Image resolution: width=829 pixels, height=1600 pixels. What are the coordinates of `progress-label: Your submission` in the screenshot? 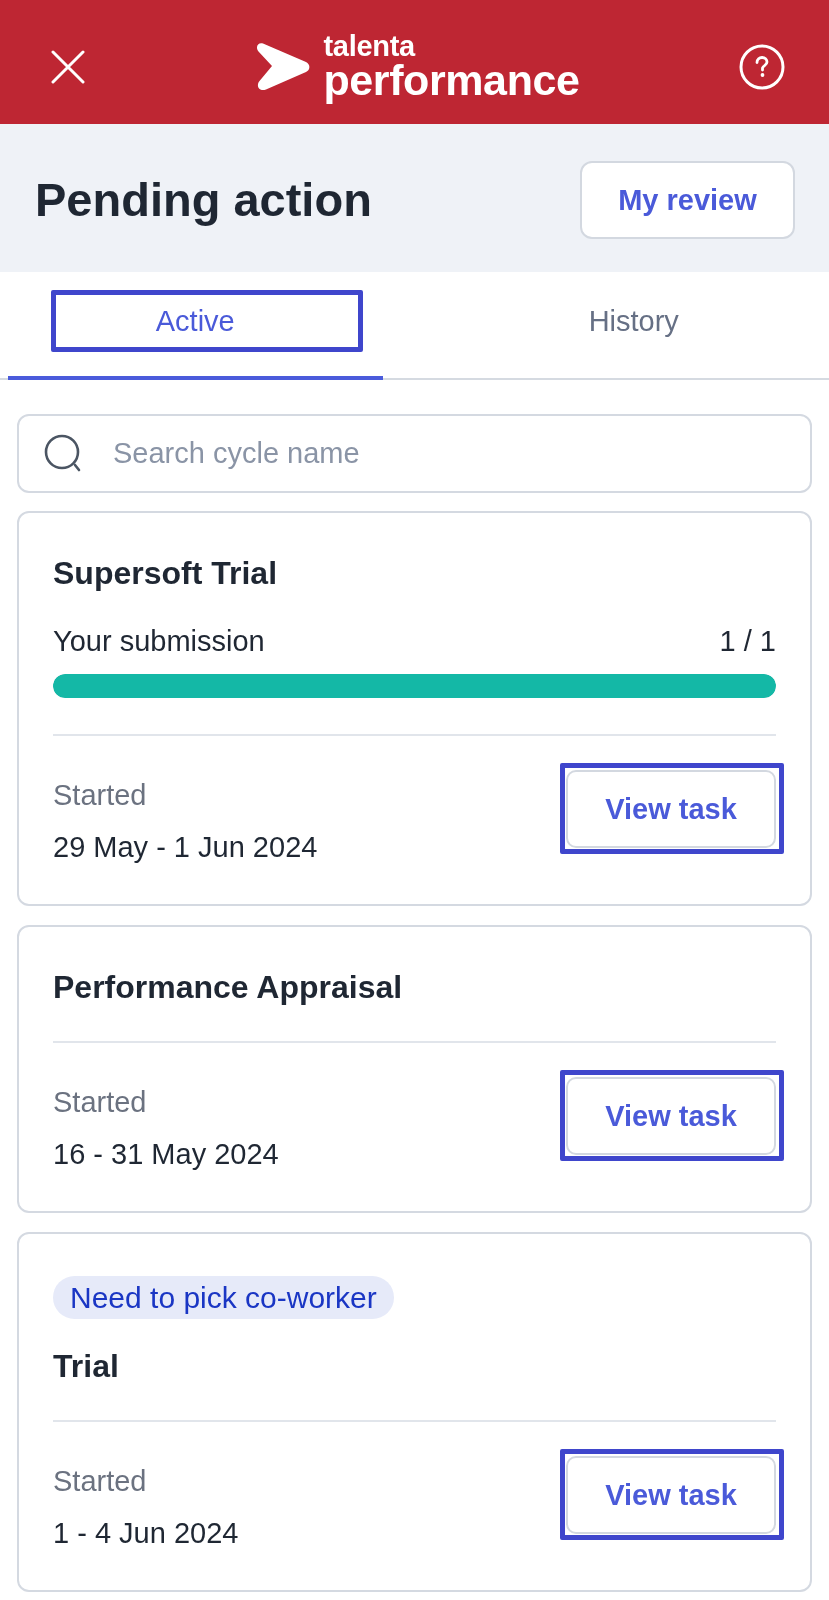 It's located at (159, 641).